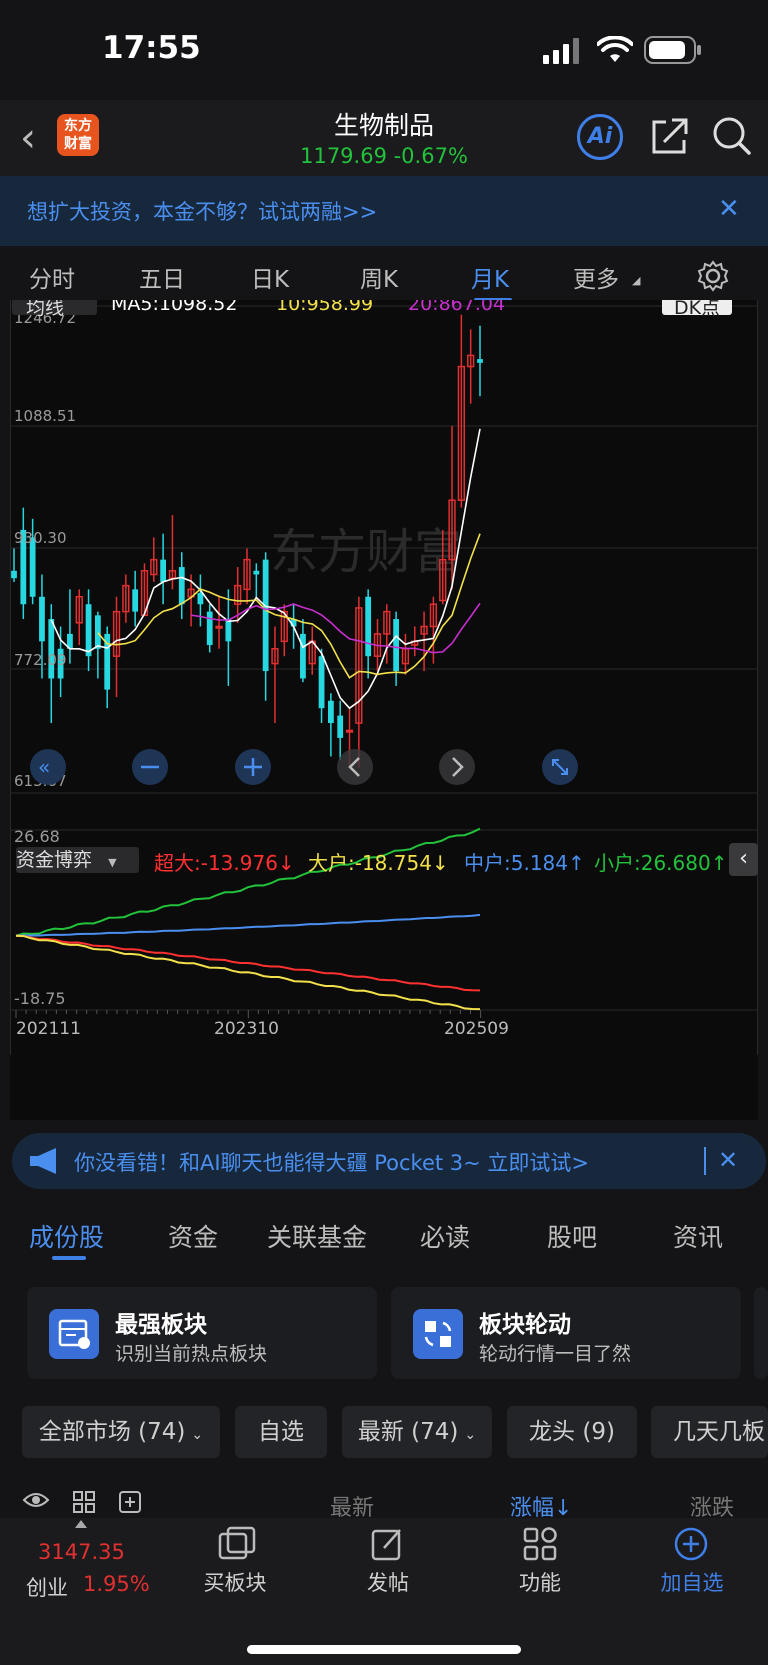 The width and height of the screenshot is (768, 1665). What do you see at coordinates (600, 137) in the screenshot?
I see `ai-button: Ai` at bounding box center [600, 137].